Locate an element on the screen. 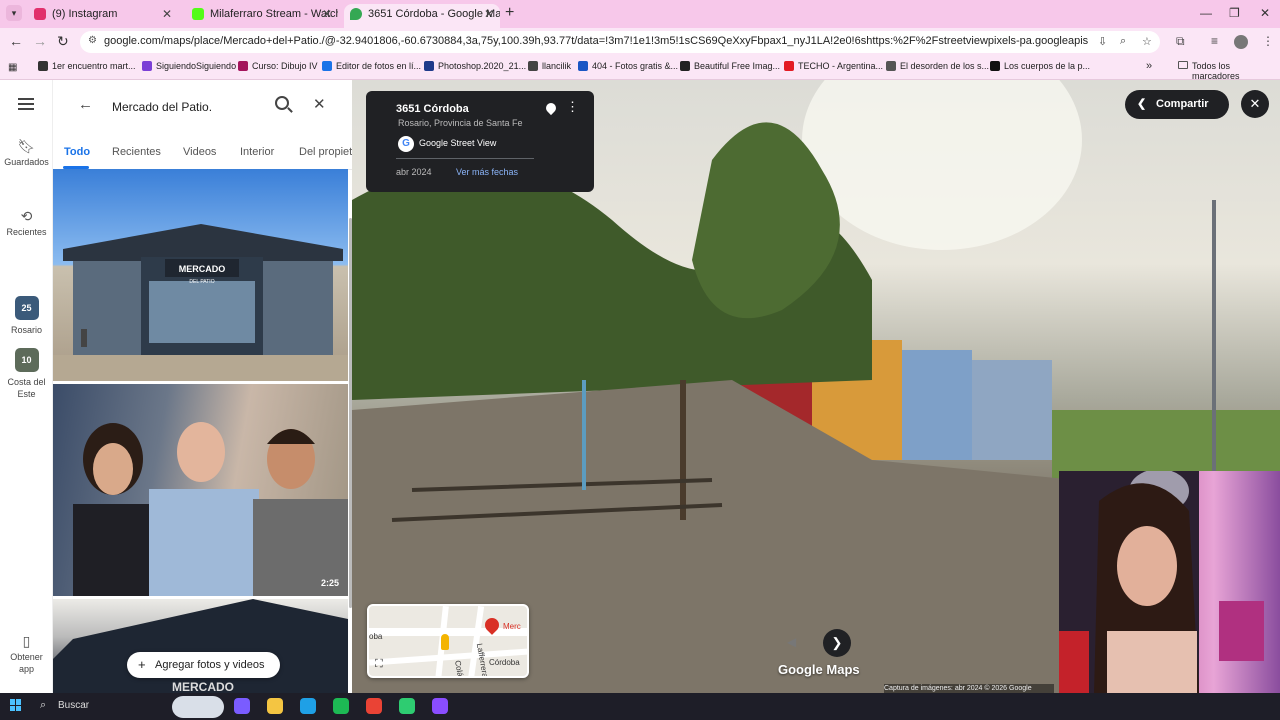  webcam-overlay is located at coordinates (1169, 582).